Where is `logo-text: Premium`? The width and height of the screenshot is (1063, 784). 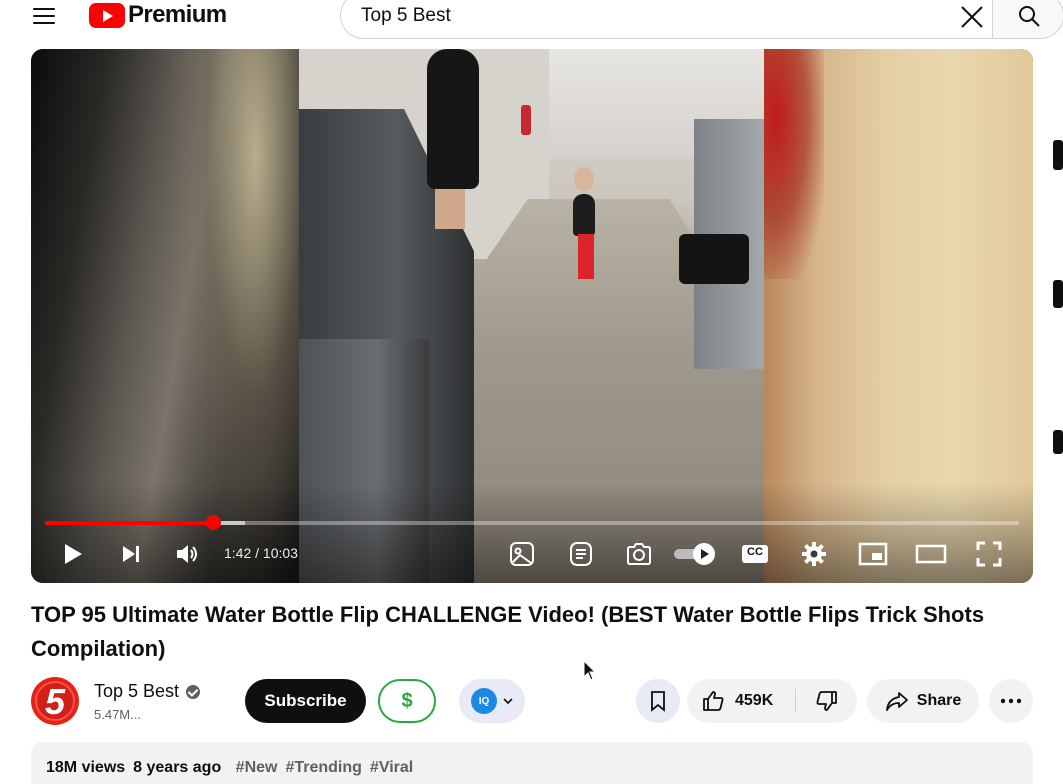 logo-text: Premium is located at coordinates (177, 14).